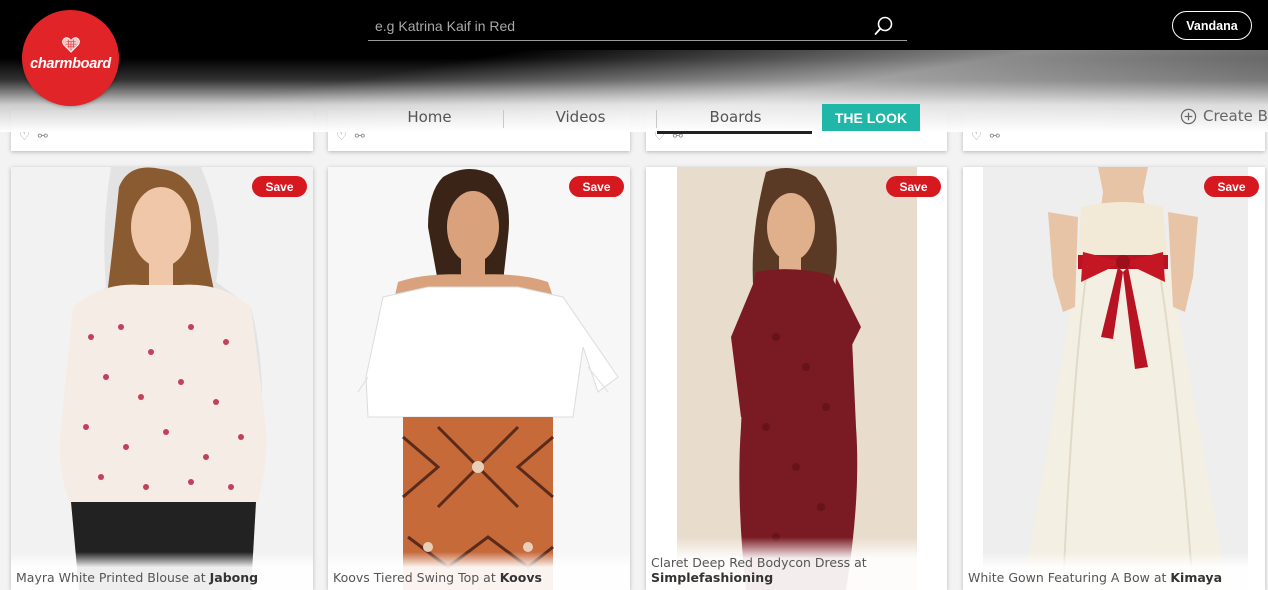 The width and height of the screenshot is (1268, 590). What do you see at coordinates (1212, 25) in the screenshot?
I see `user-menu-button: Vandana` at bounding box center [1212, 25].